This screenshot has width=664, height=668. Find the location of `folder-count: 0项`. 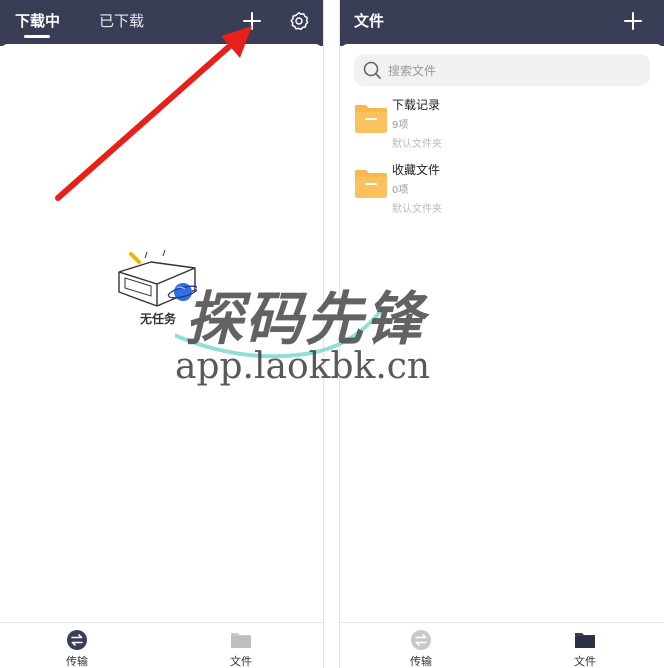

folder-count: 0项 is located at coordinates (400, 190).